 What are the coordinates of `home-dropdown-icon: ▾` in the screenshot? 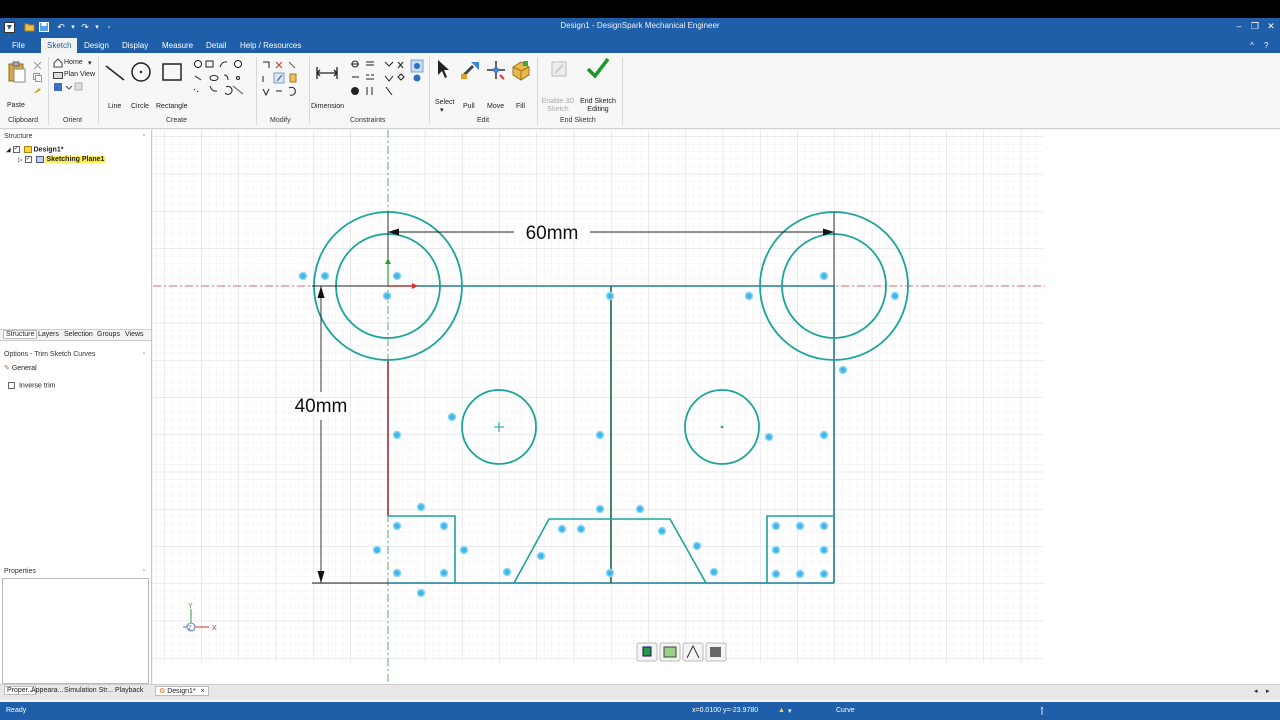 It's located at (90, 63).